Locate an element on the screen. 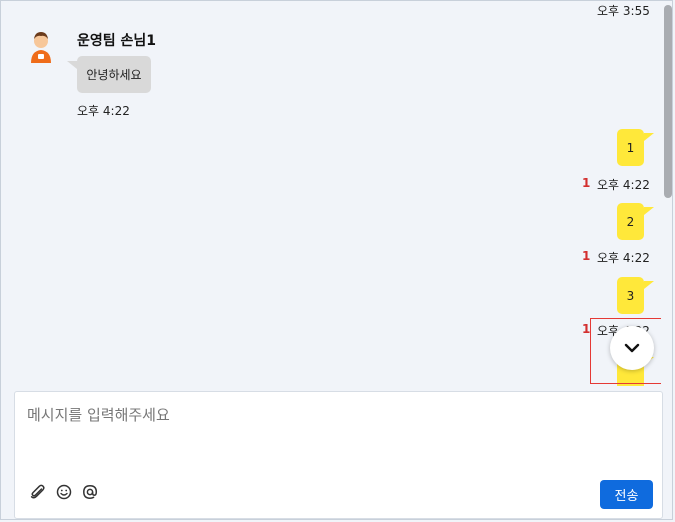 The height and width of the screenshot is (522, 675). user-avatar-icon is located at coordinates (41, 47).